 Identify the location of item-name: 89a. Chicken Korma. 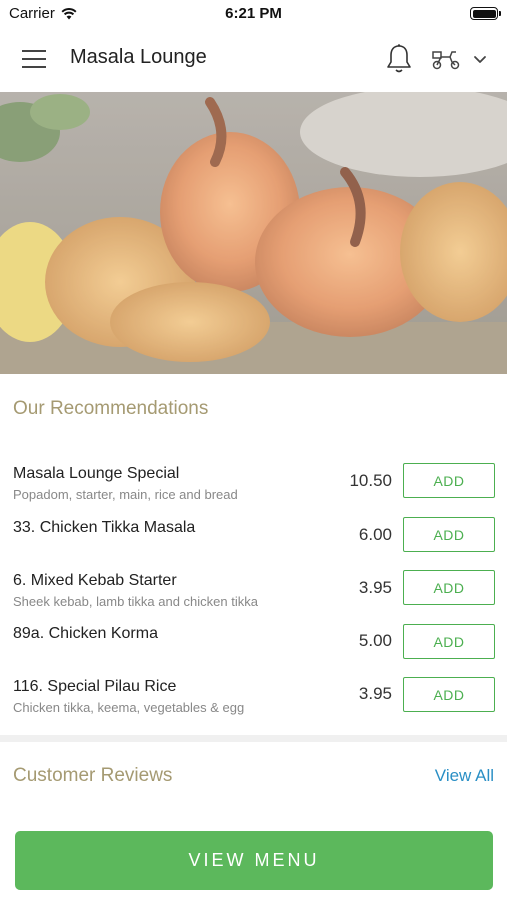
(85, 633).